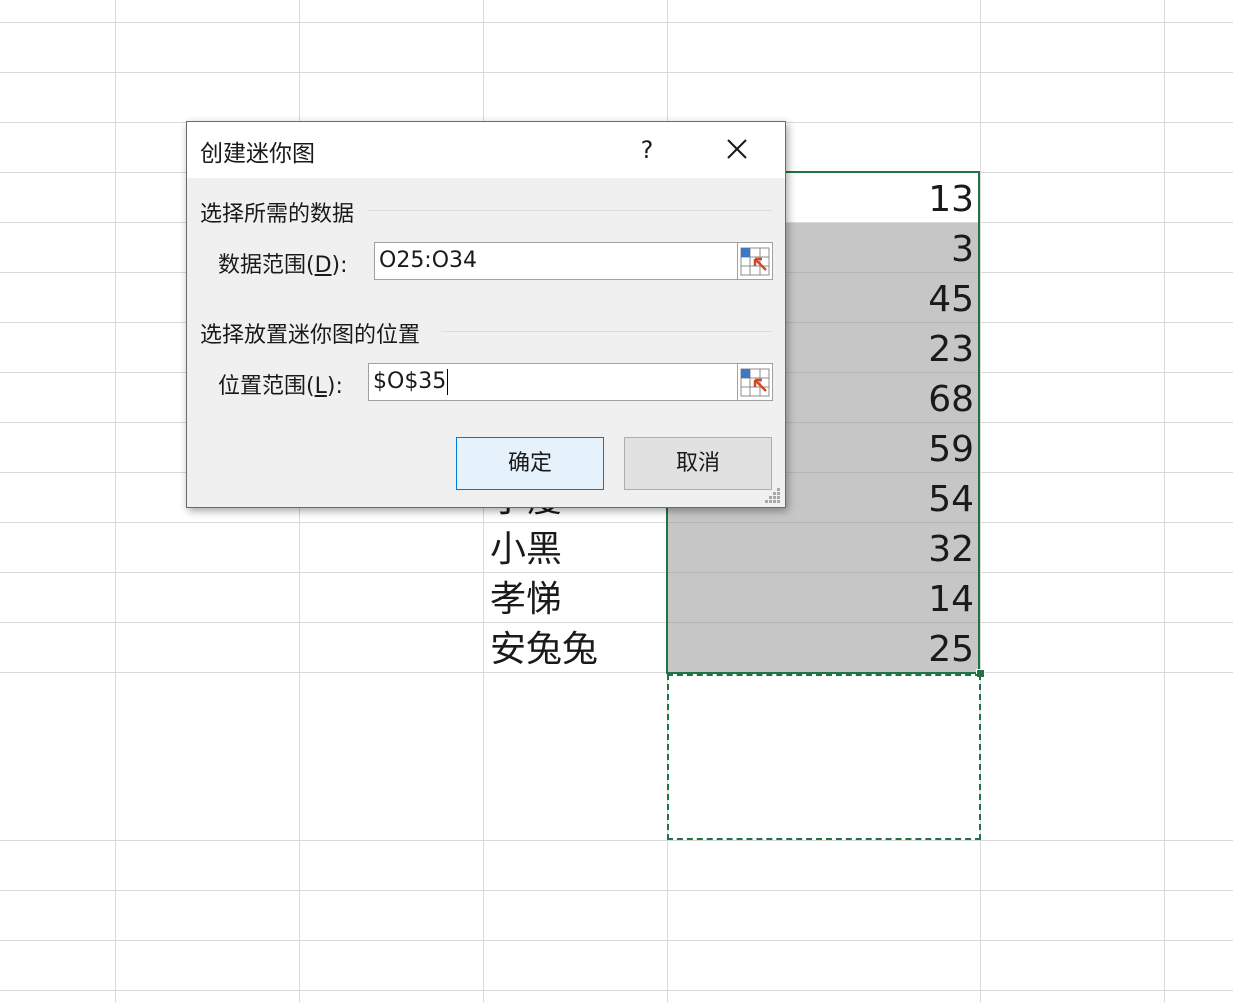 The width and height of the screenshot is (1233, 1002). What do you see at coordinates (698, 463) in the screenshot?
I see `cancel-button: 取消` at bounding box center [698, 463].